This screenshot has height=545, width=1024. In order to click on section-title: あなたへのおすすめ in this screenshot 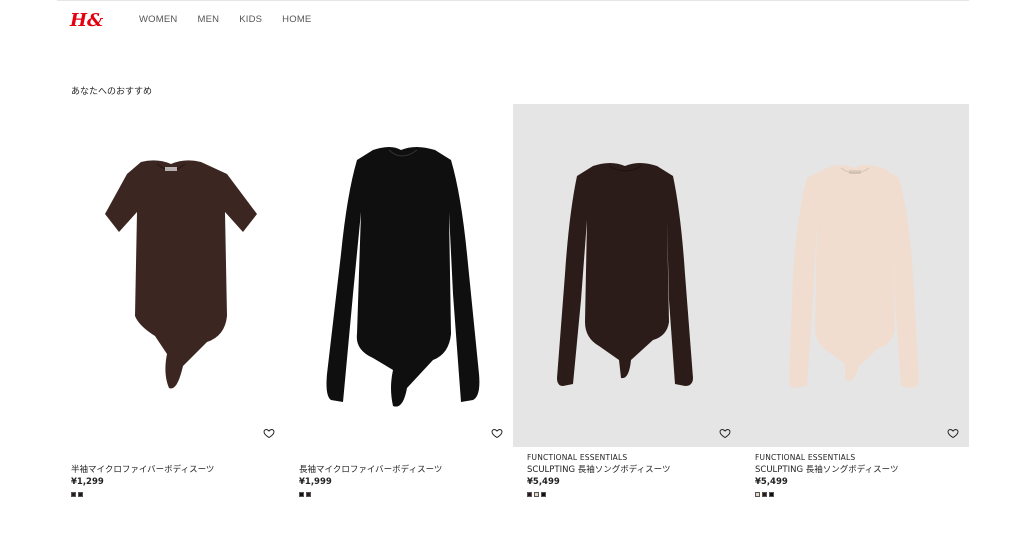, I will do `click(112, 92)`.